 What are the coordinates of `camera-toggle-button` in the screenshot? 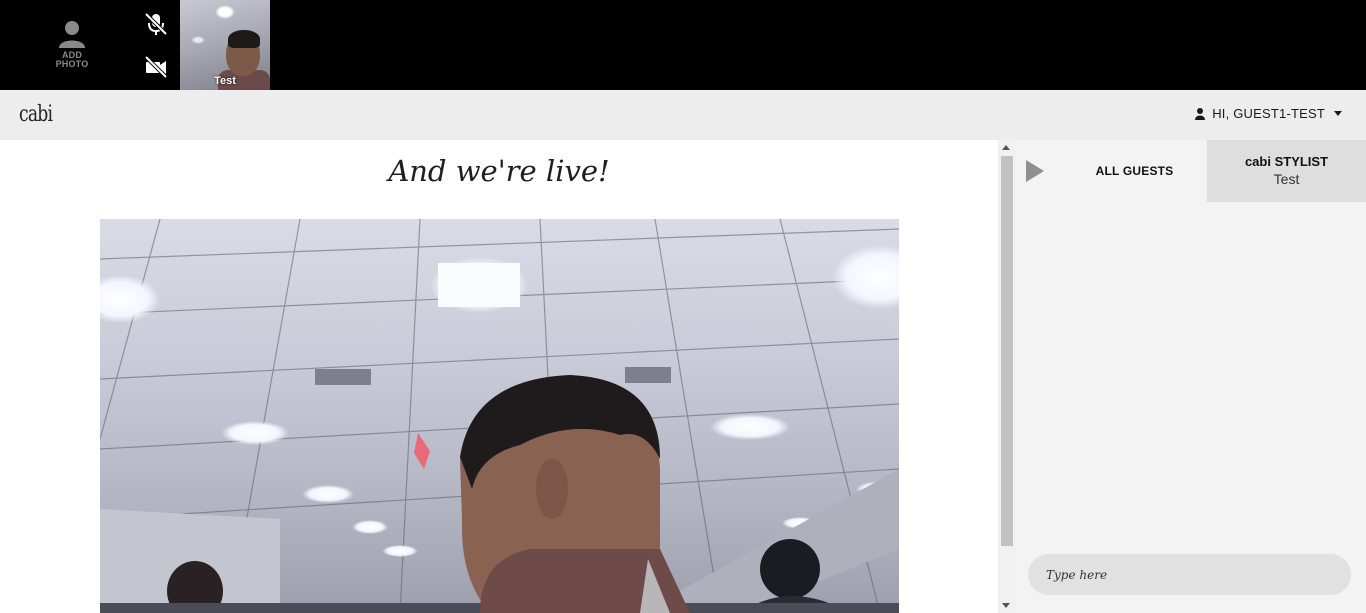 It's located at (156, 67).